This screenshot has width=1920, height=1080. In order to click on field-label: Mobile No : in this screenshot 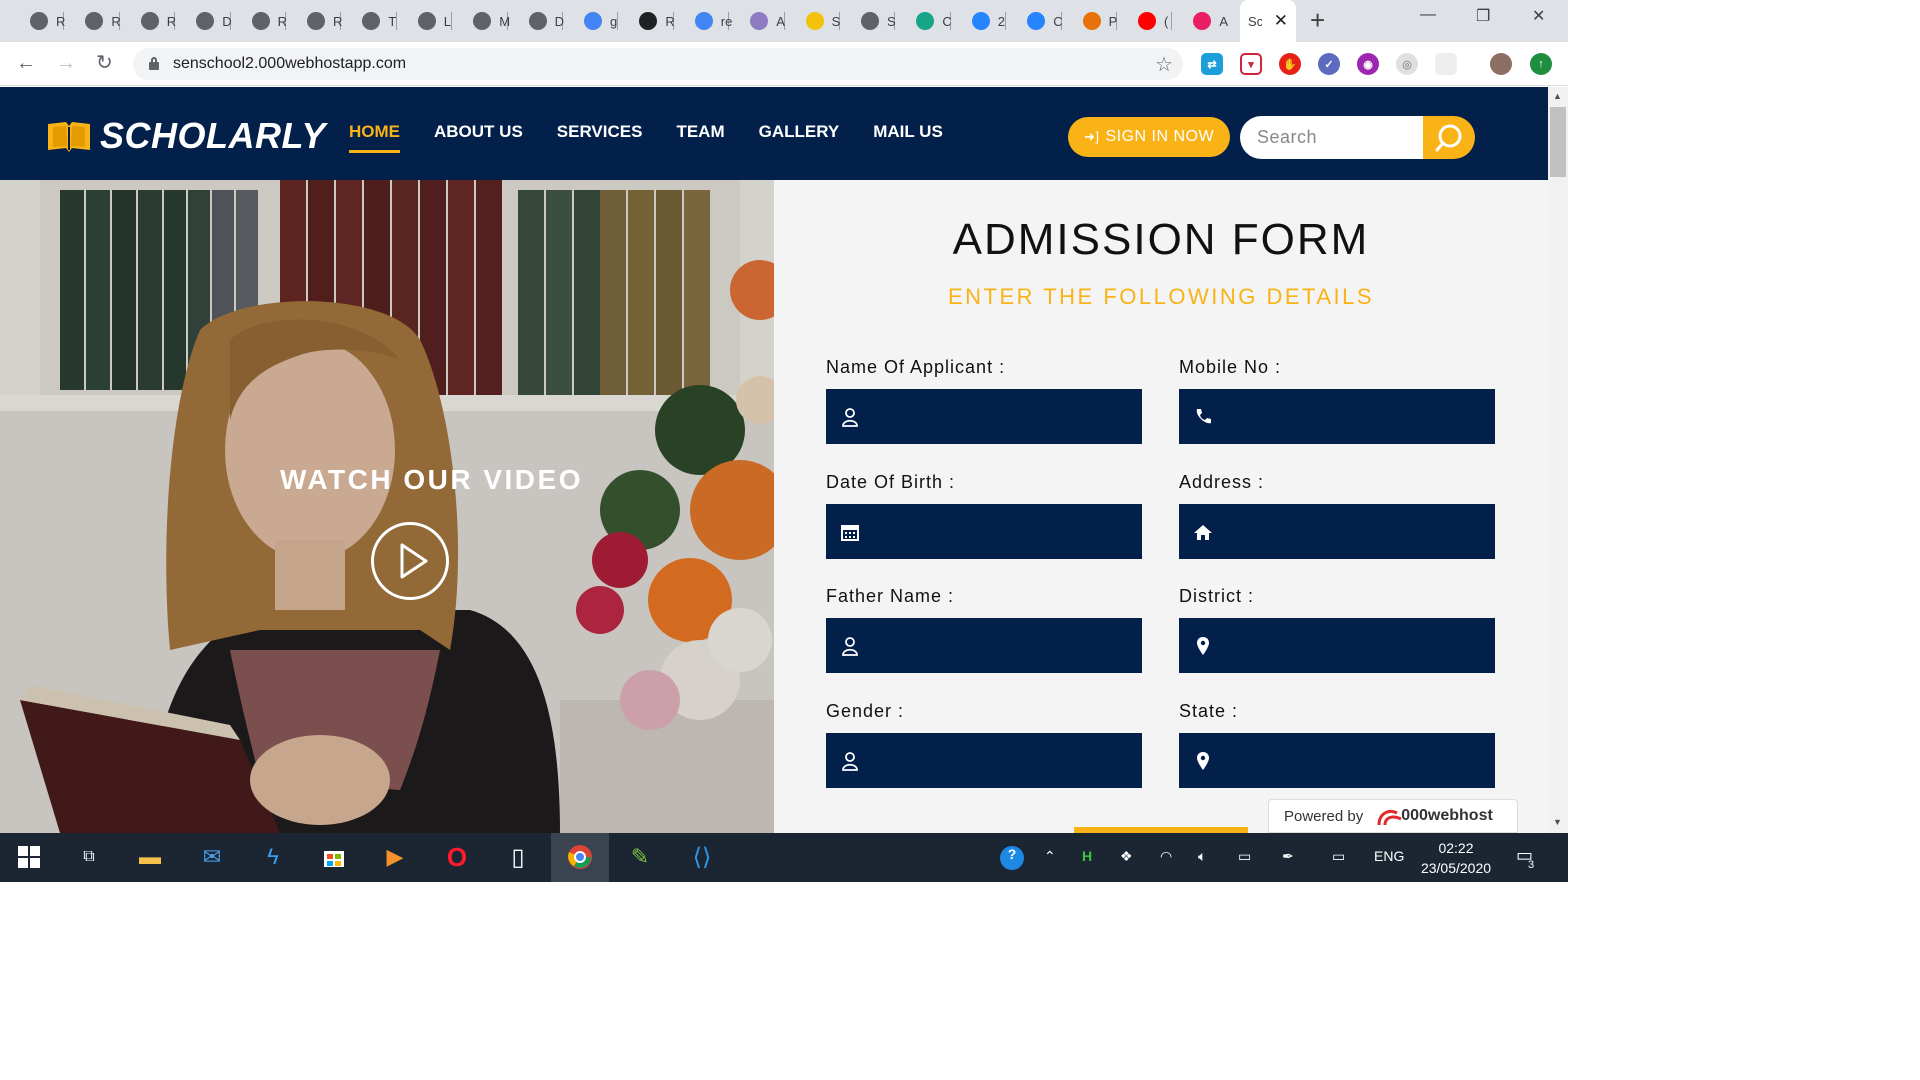, I will do `click(1230, 367)`.